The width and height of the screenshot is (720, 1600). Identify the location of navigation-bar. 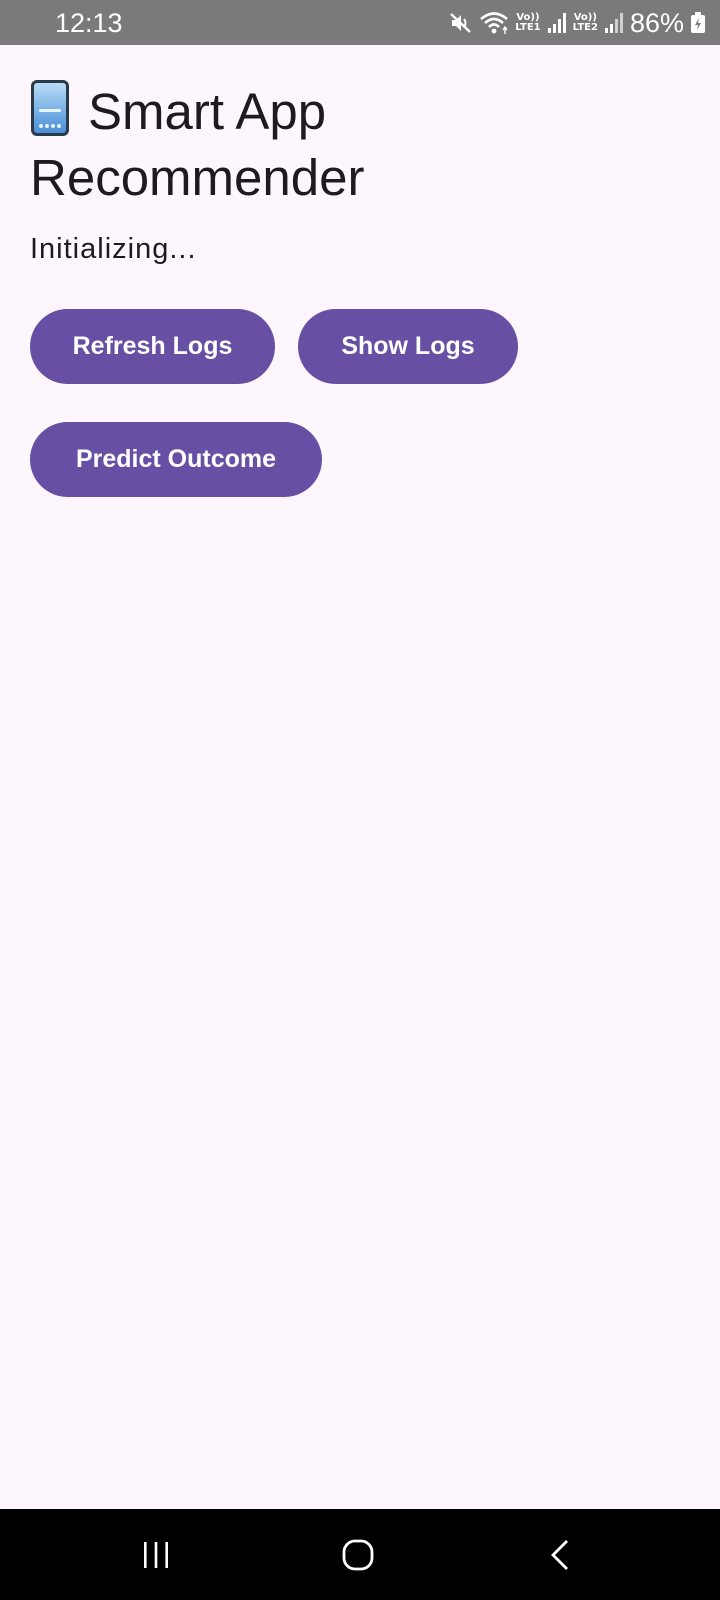
(360, 1554).